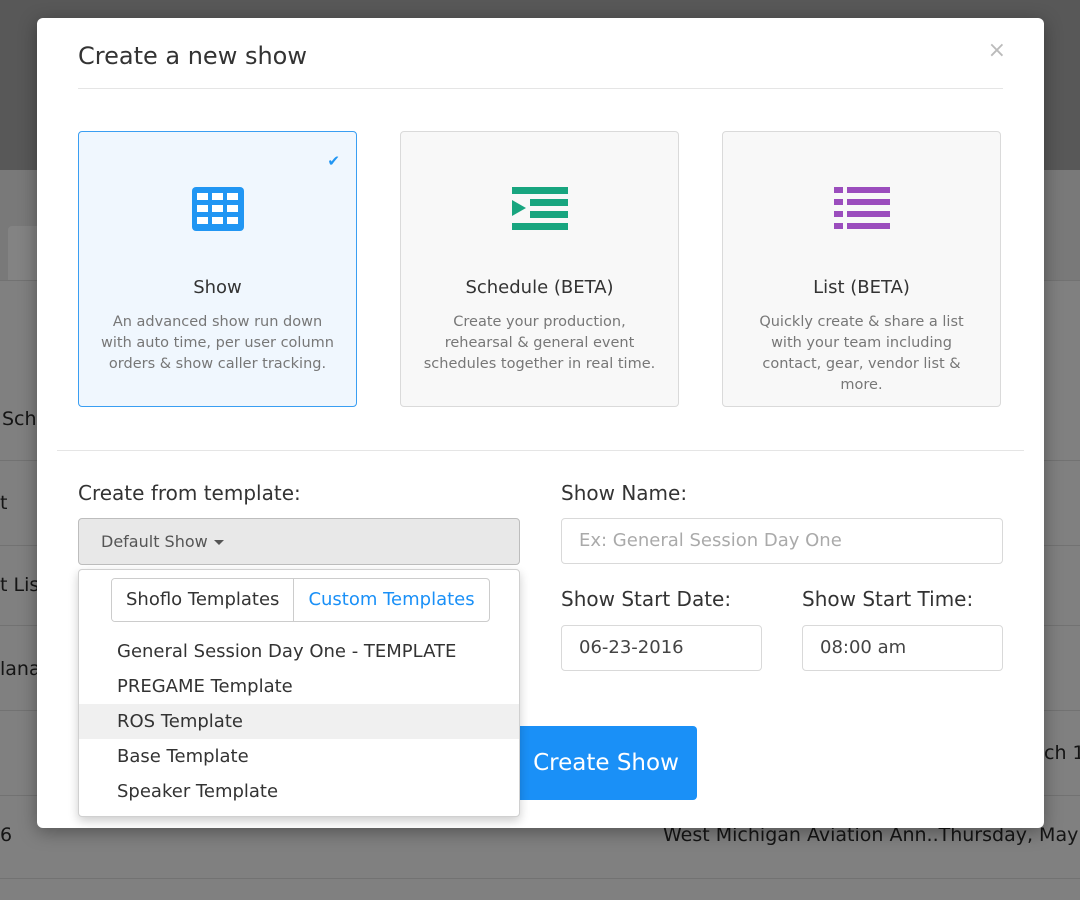 This screenshot has width=1080, height=900. What do you see at coordinates (154, 541) in the screenshot?
I see `template-selected-value: Default Show` at bounding box center [154, 541].